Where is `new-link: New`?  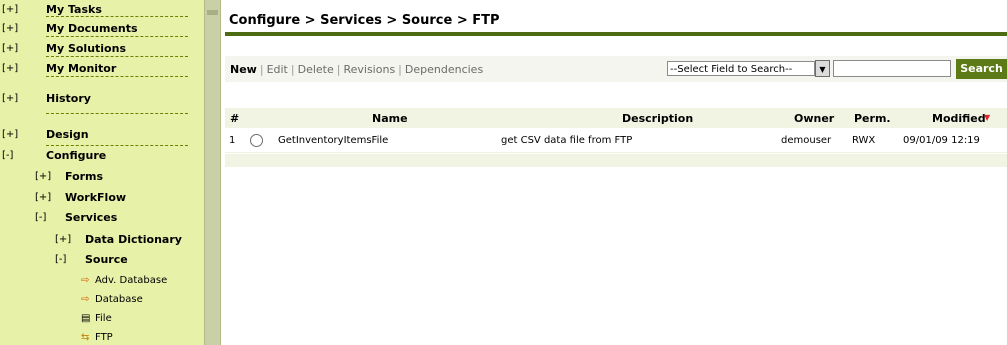 new-link: New is located at coordinates (243, 69).